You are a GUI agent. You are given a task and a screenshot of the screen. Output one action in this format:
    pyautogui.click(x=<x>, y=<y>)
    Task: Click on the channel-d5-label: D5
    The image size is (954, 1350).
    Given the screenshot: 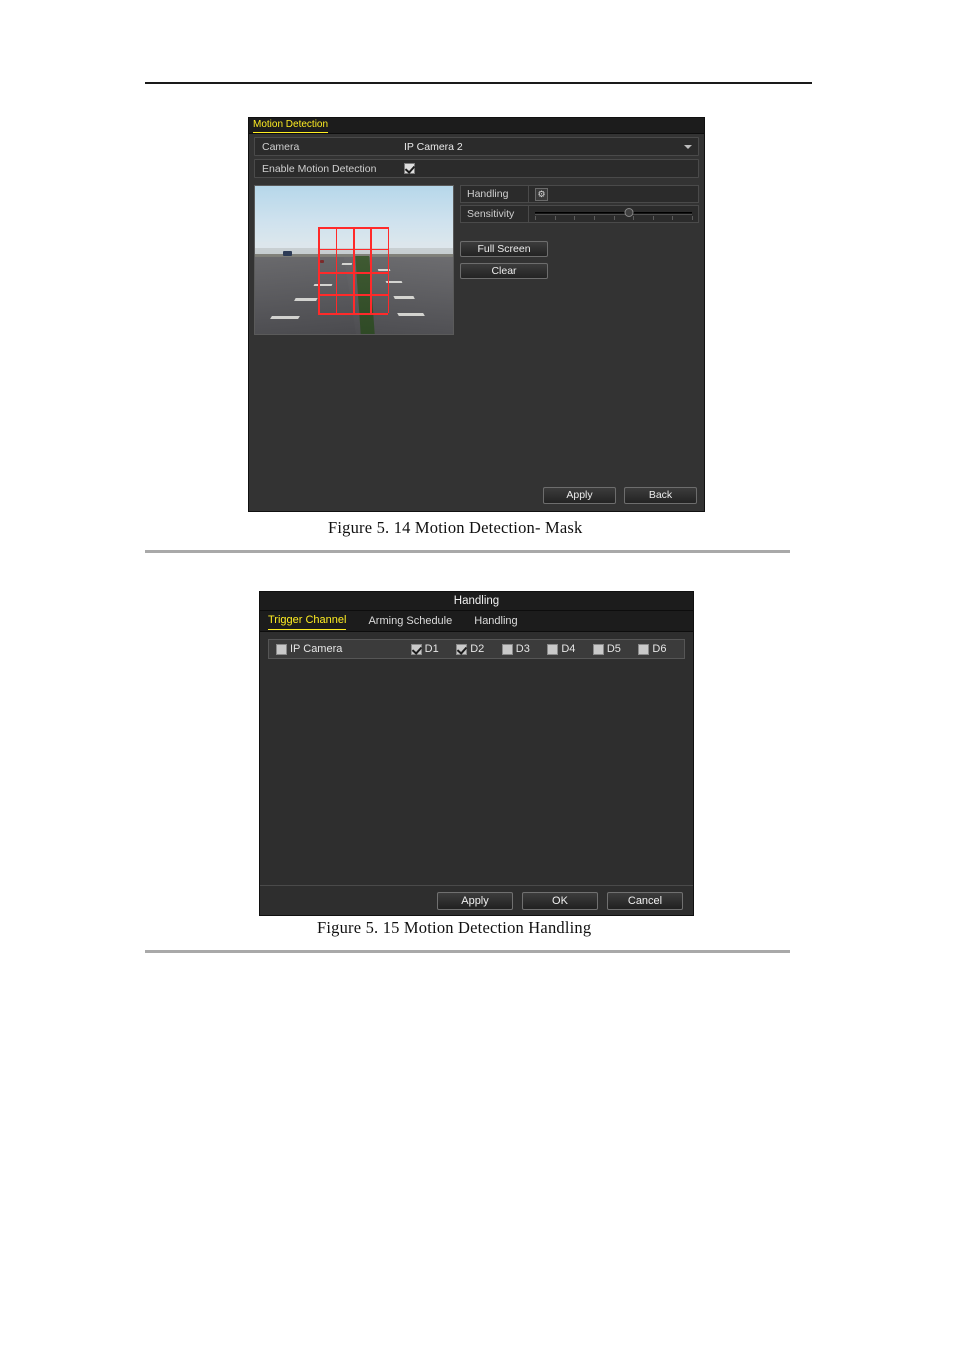 What is the action you would take?
    pyautogui.click(x=613, y=649)
    